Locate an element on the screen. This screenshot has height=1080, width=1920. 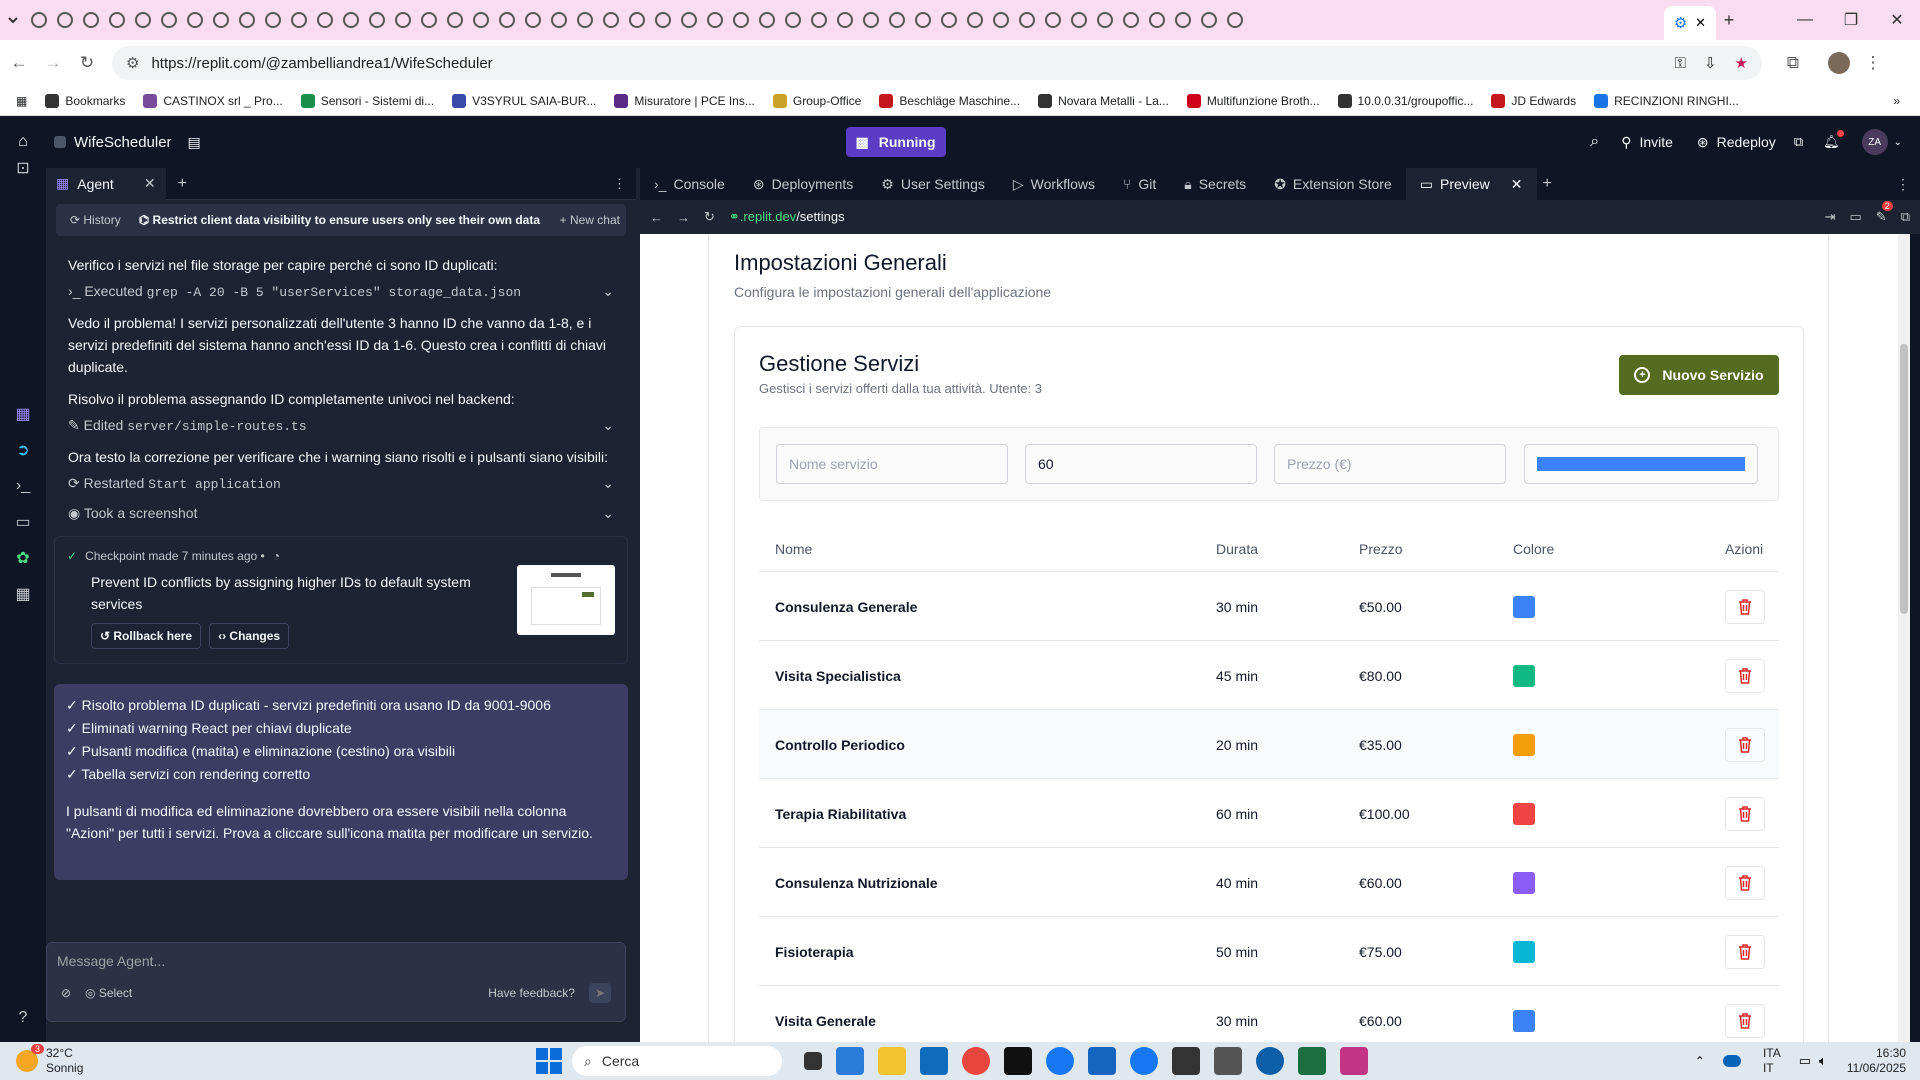
user-avatar: ZA is located at coordinates (1874, 142).